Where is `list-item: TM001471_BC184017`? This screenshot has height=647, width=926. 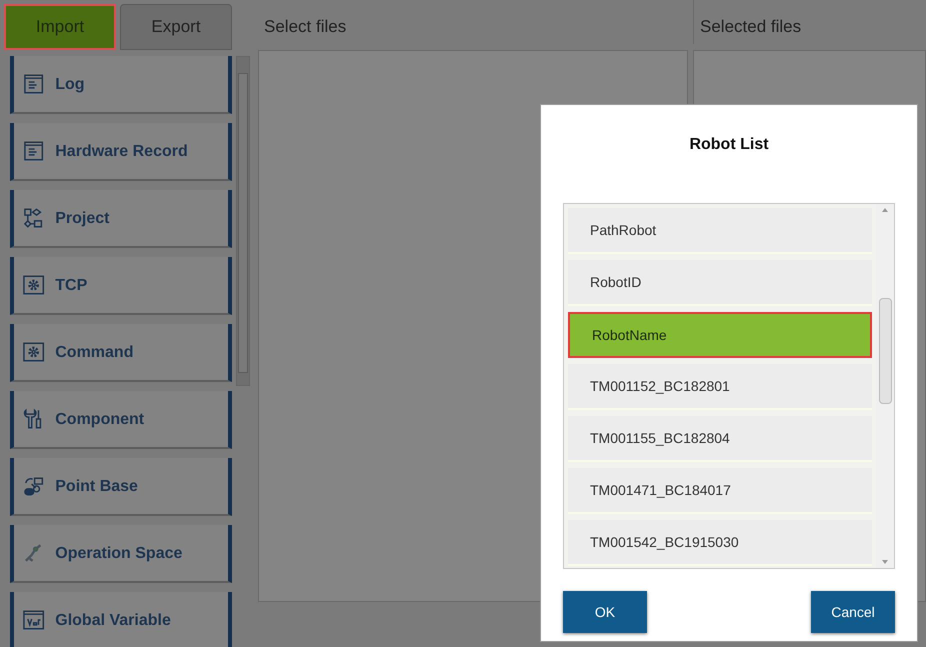
list-item: TM001471_BC184017 is located at coordinates (720, 491).